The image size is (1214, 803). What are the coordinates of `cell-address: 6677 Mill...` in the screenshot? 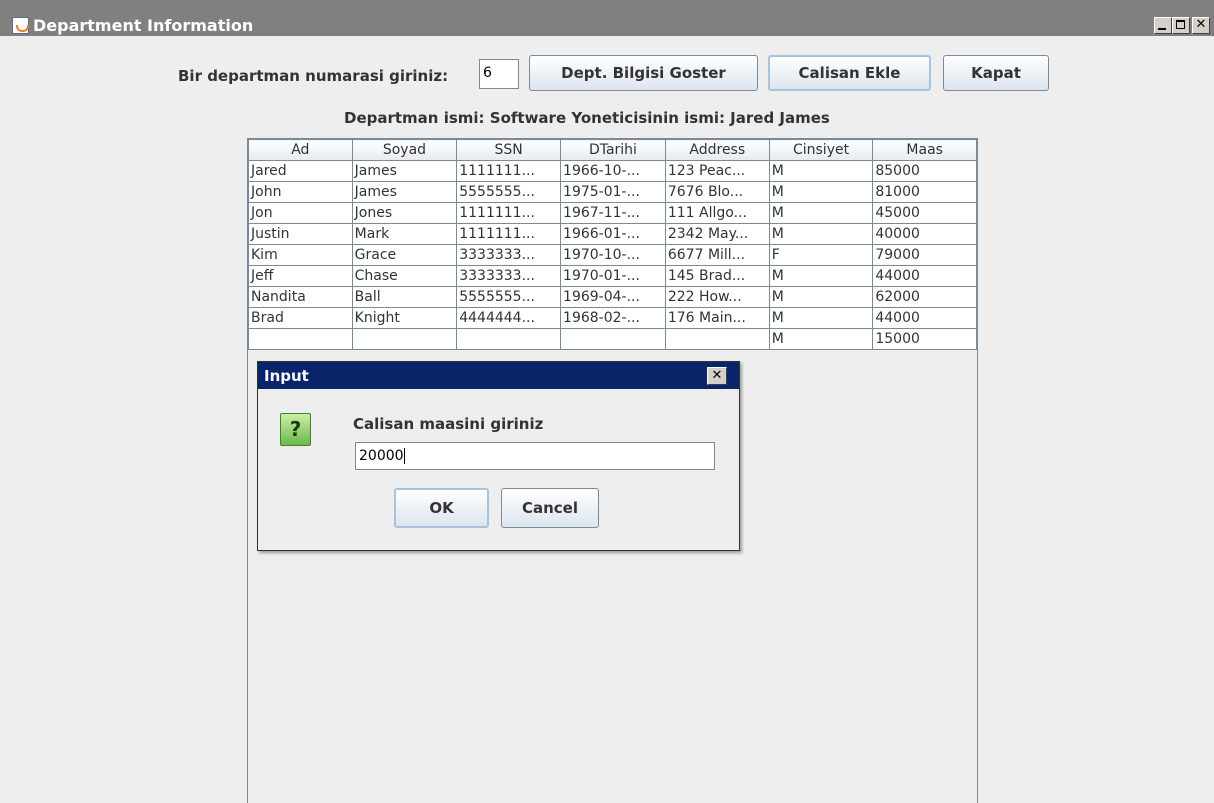 It's located at (717, 255).